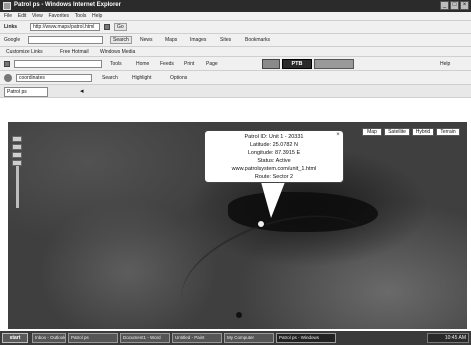 Image resolution: width=471 pixels, height=345 pixels. I want to click on tab-row: Patrol ps ◂, so click(235, 91).